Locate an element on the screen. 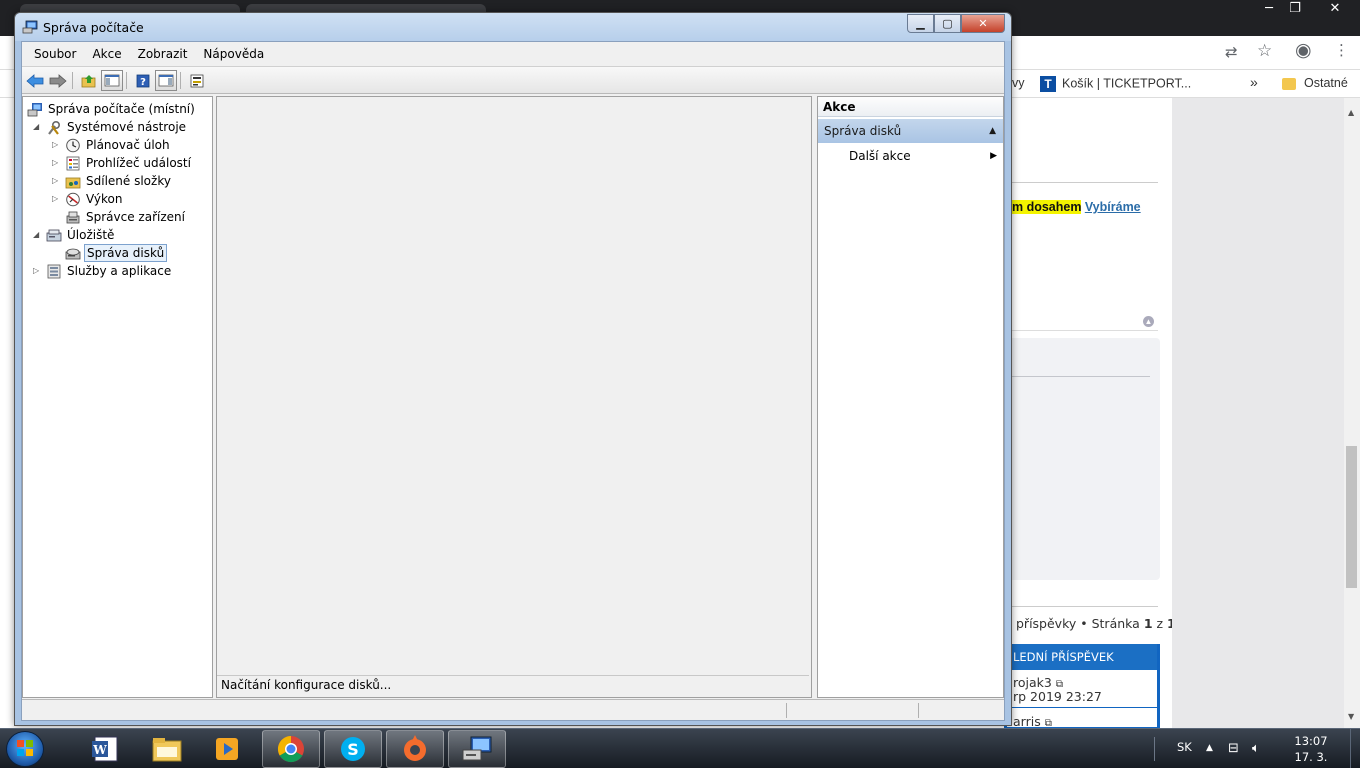 The height and width of the screenshot is (768, 1360). taskbar-computer-management is located at coordinates (477, 749).